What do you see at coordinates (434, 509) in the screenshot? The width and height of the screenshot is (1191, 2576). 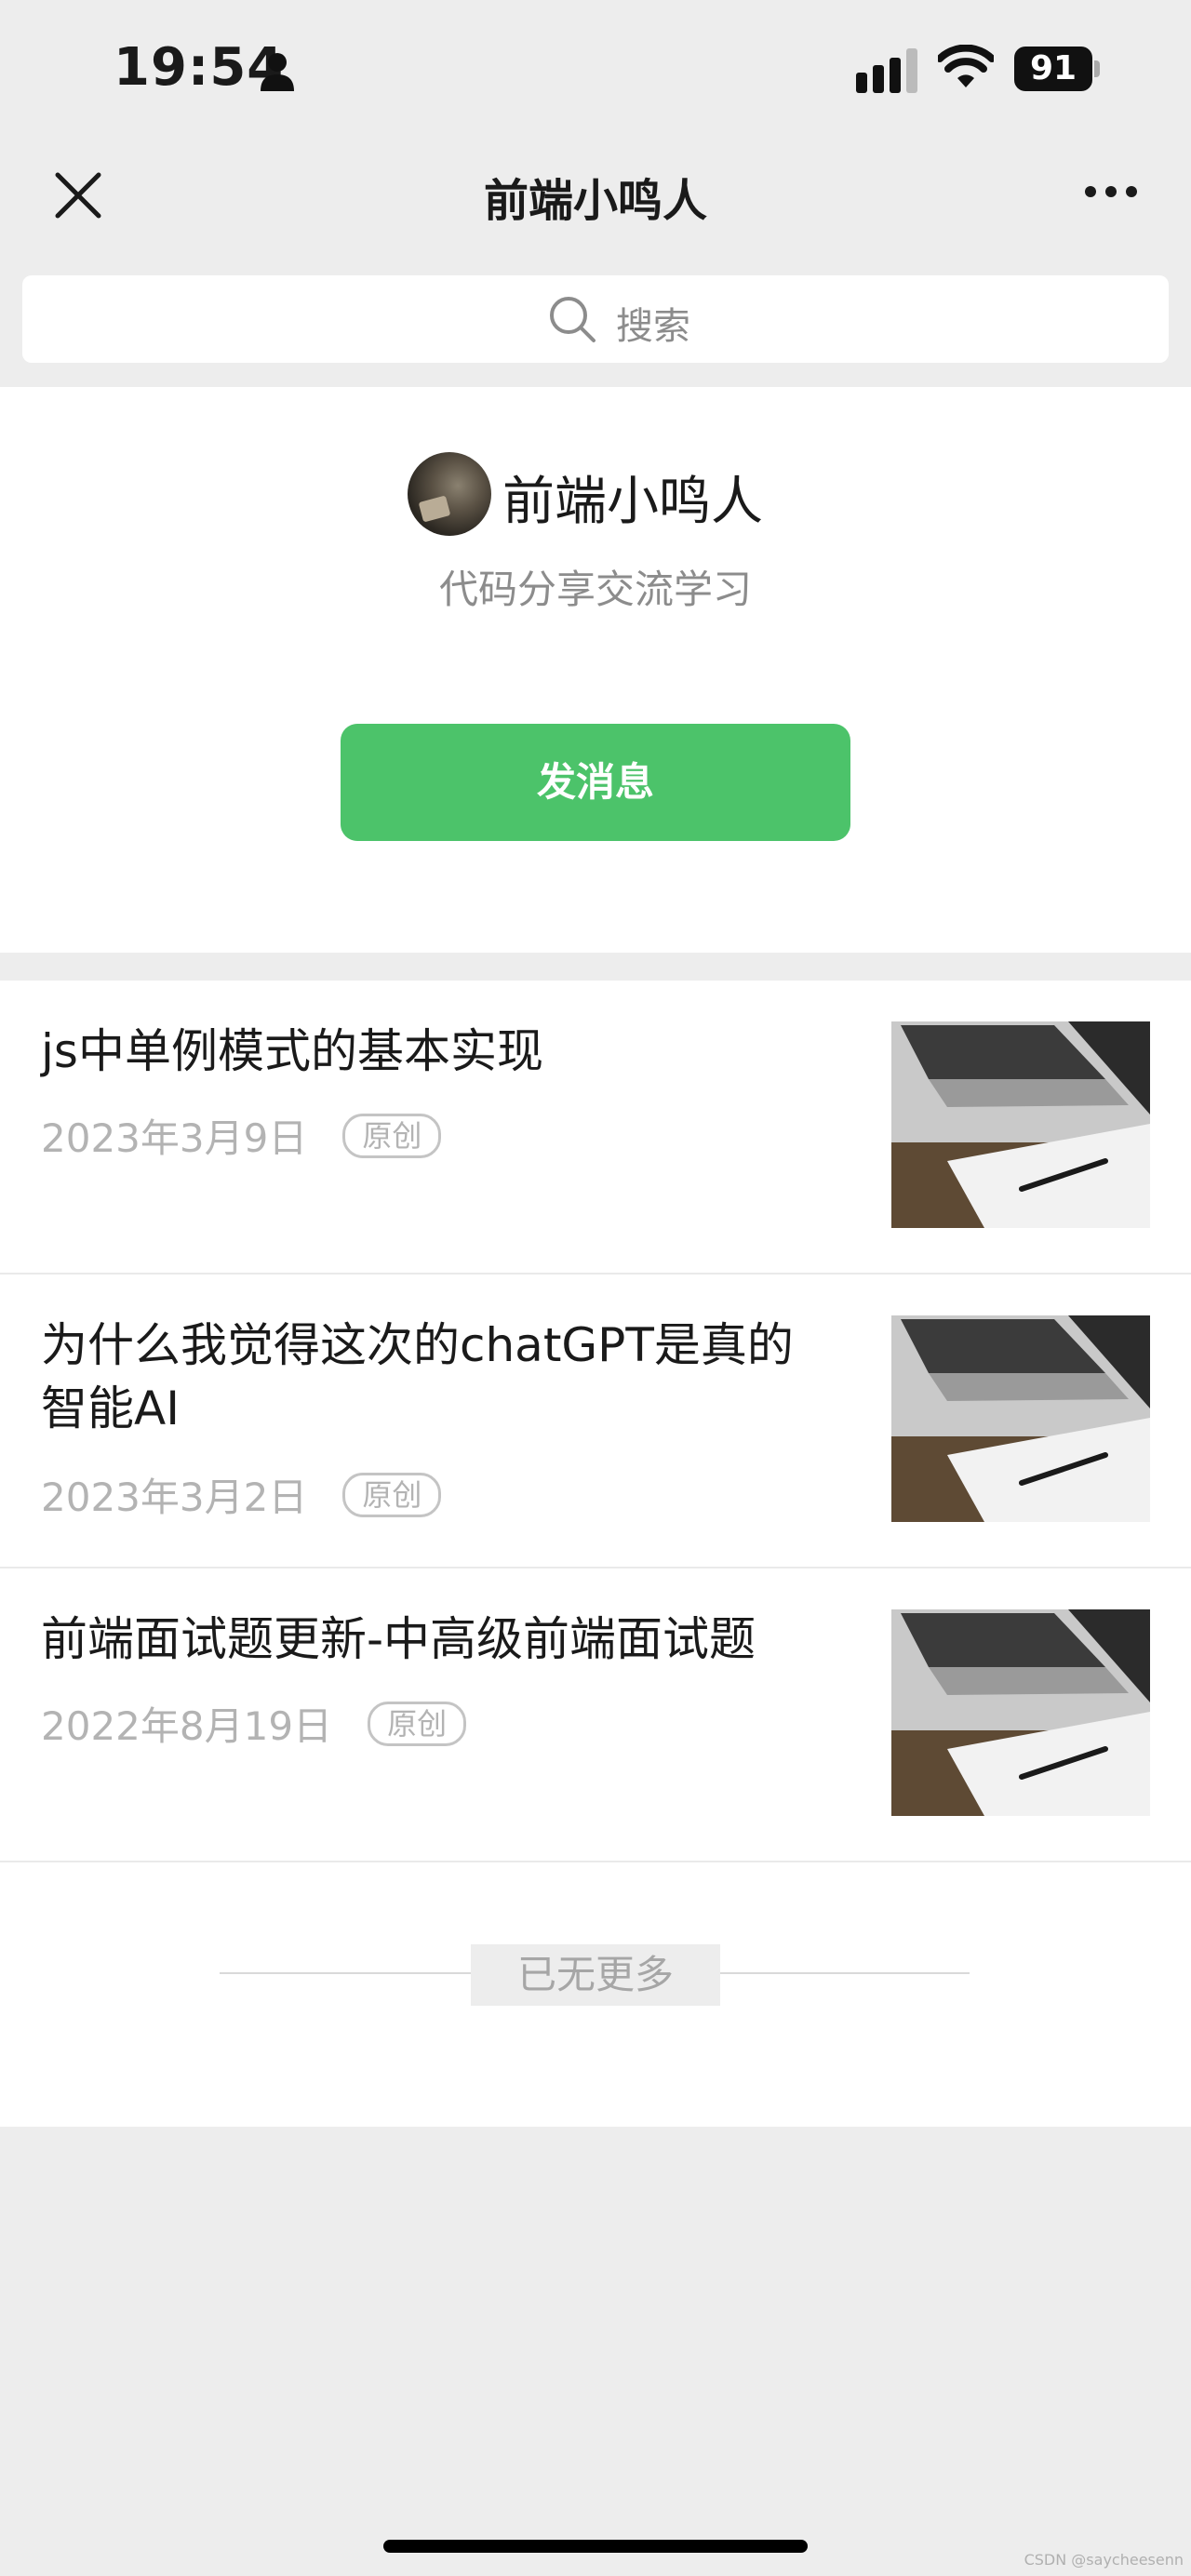 I see `avatar-detail` at bounding box center [434, 509].